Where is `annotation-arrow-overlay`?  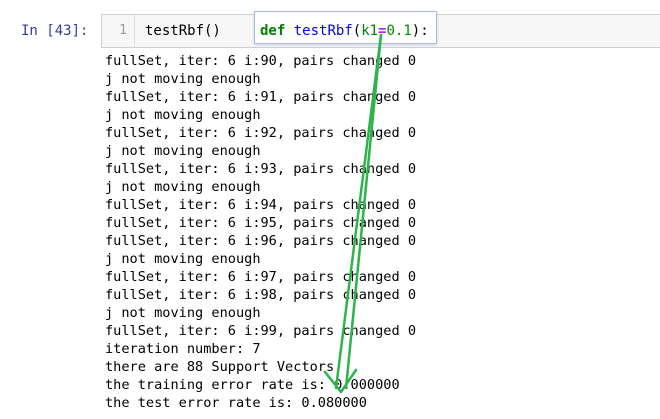
annotation-arrow-overlay is located at coordinates (353, 213).